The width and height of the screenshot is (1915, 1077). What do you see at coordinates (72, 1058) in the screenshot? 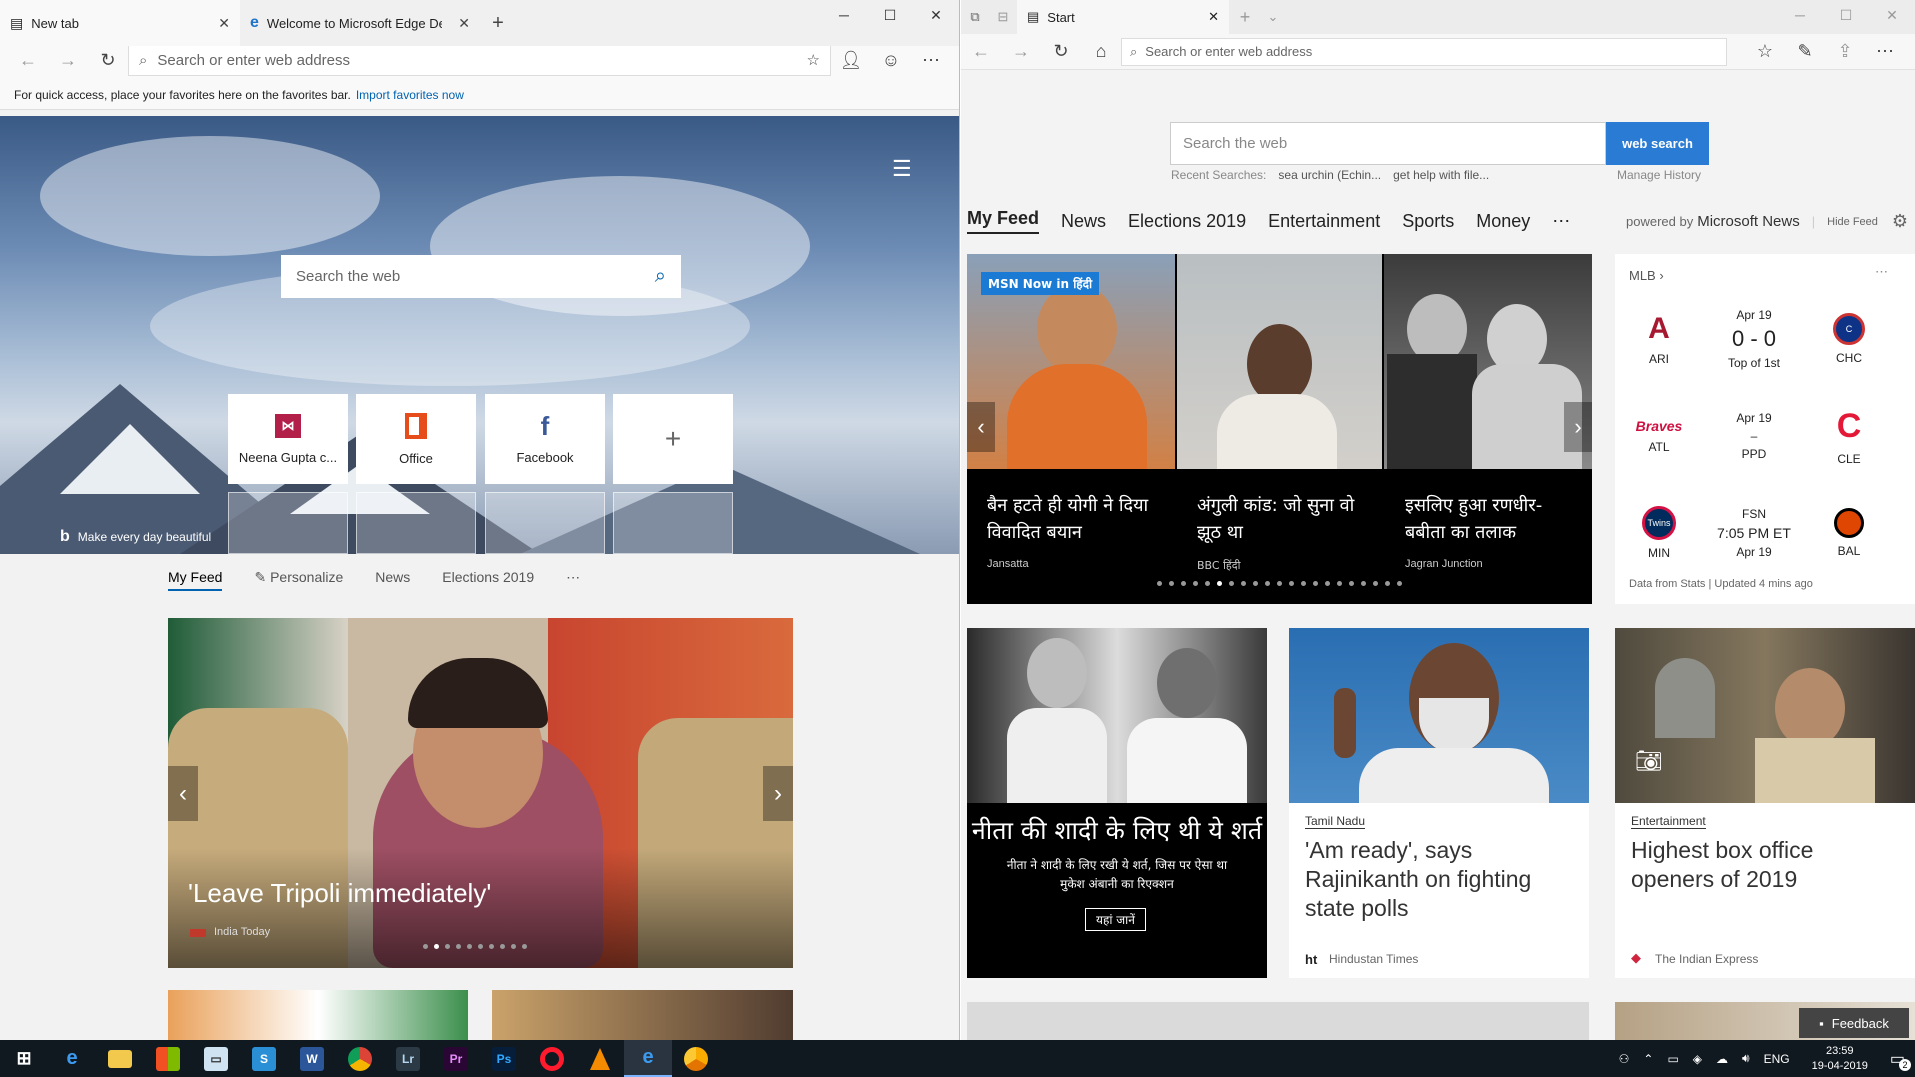
I see `taskbar-edge: e` at bounding box center [72, 1058].